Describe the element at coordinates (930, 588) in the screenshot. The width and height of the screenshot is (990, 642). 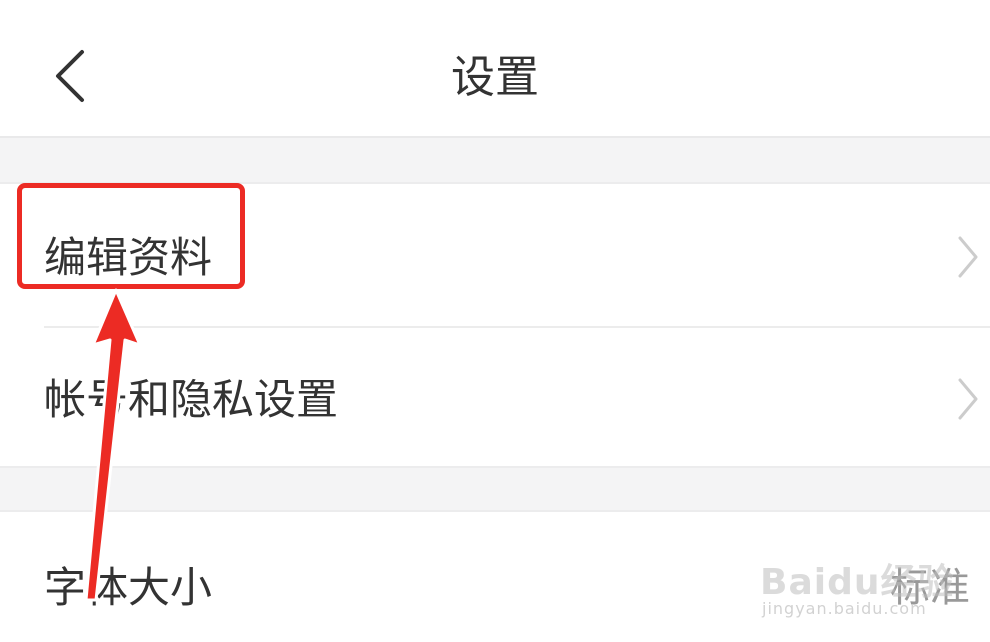
I see `font-size-value: 标准` at that location.